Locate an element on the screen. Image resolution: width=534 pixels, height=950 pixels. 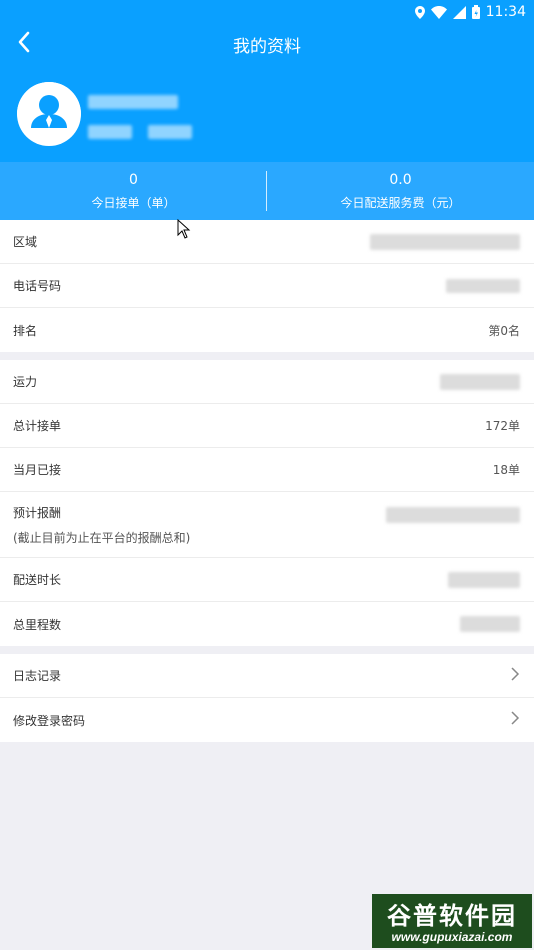
avatar is located at coordinates (49, 114).